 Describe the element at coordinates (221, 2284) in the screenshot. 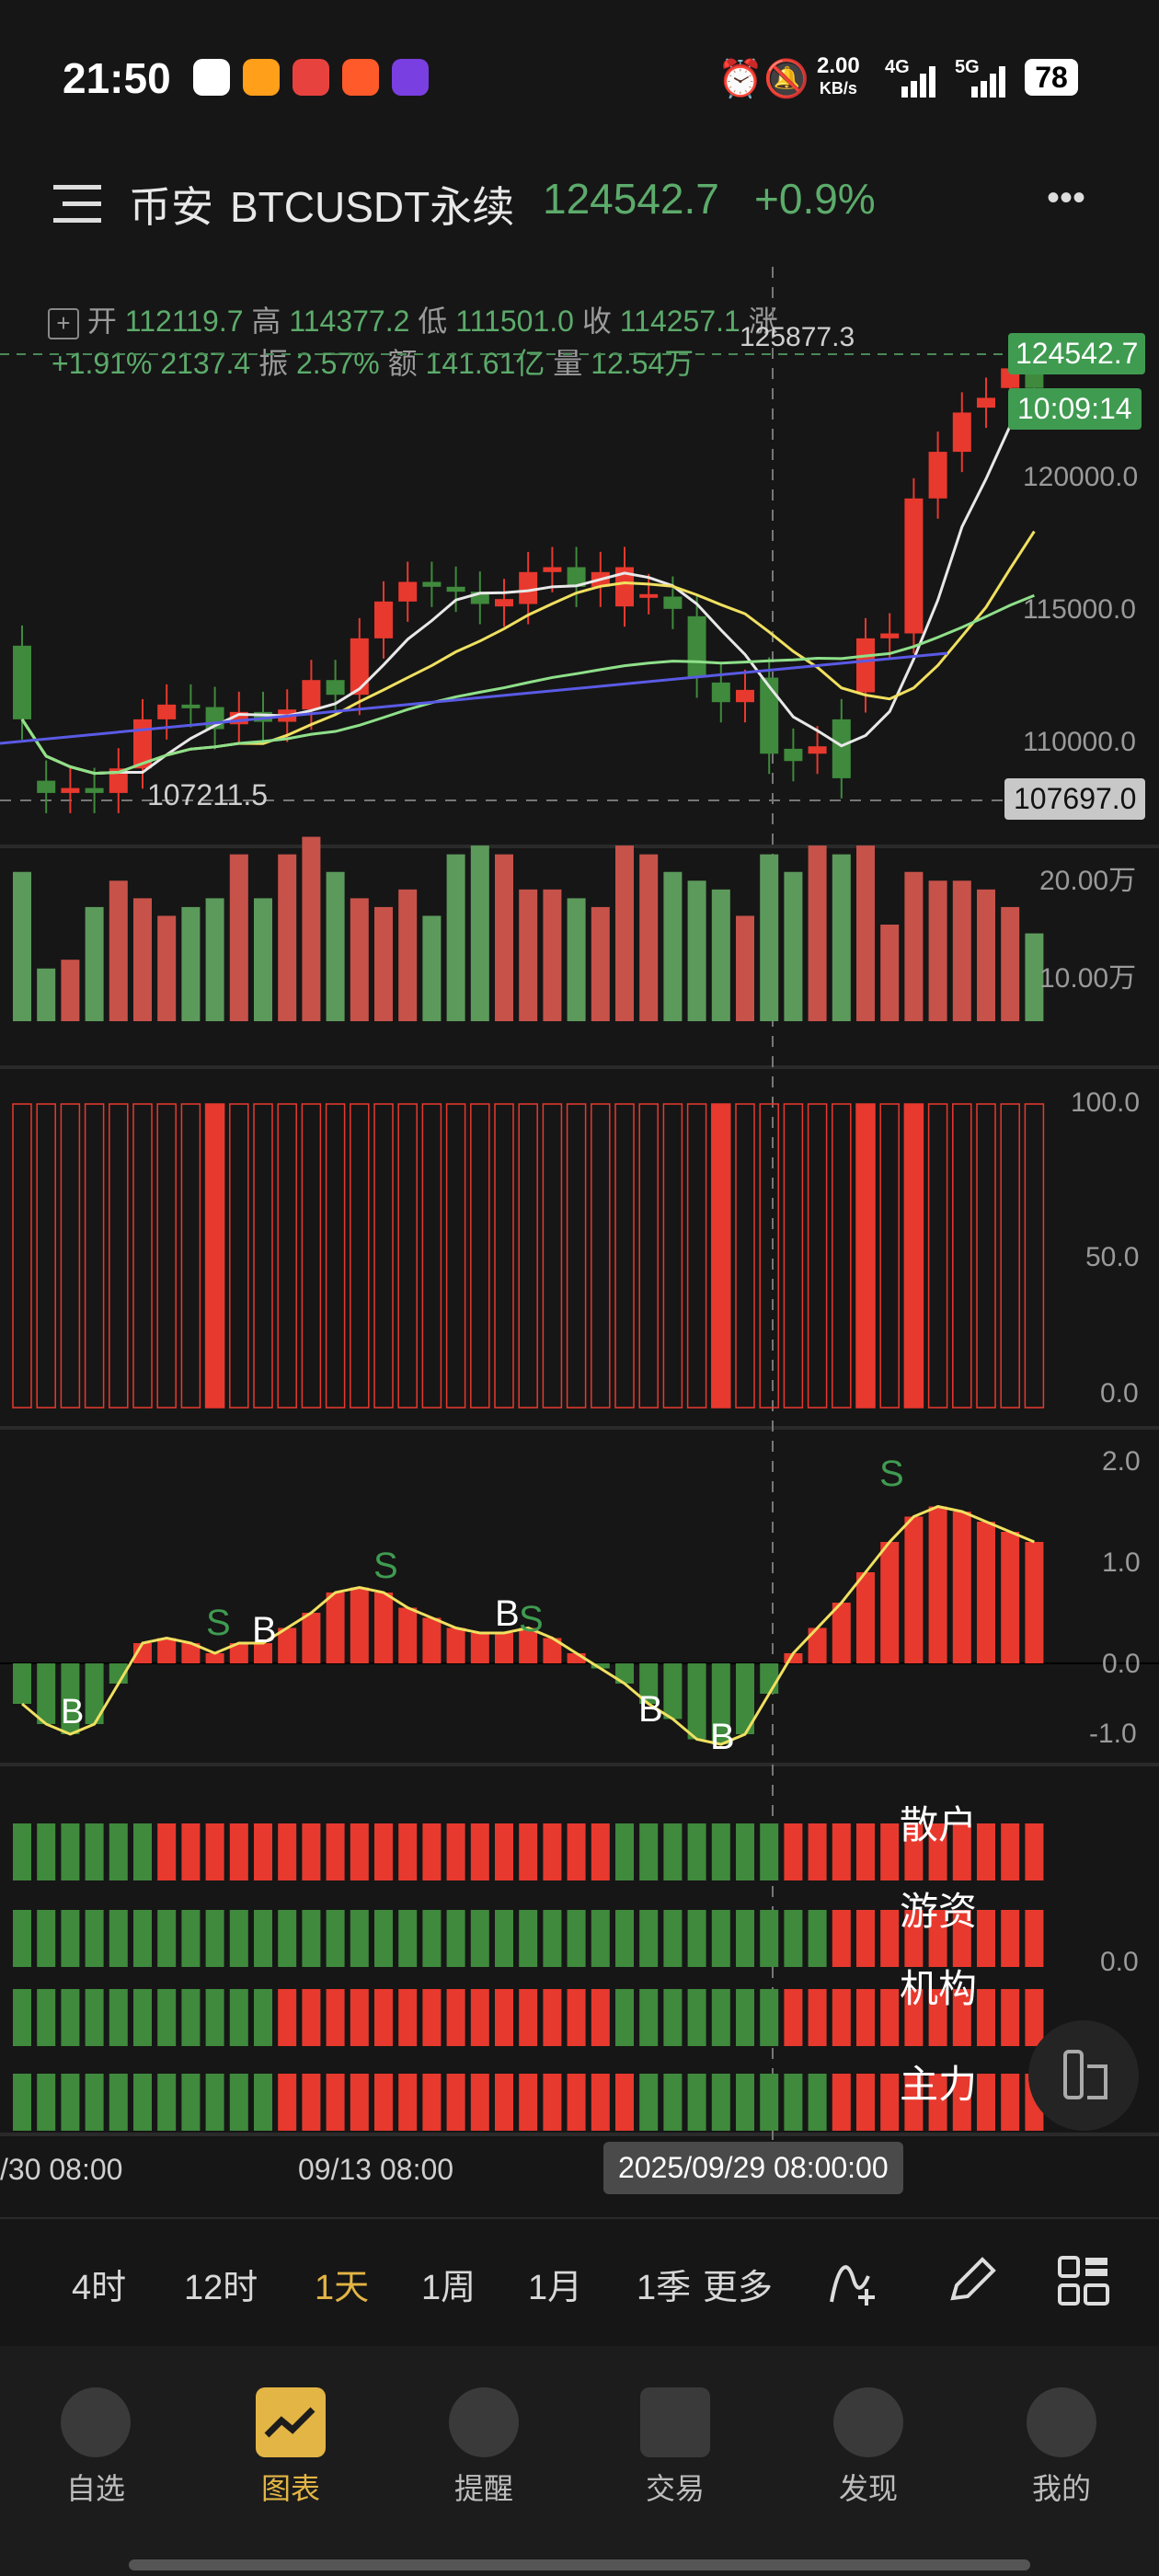

I see `tf-12h: 12时` at that location.